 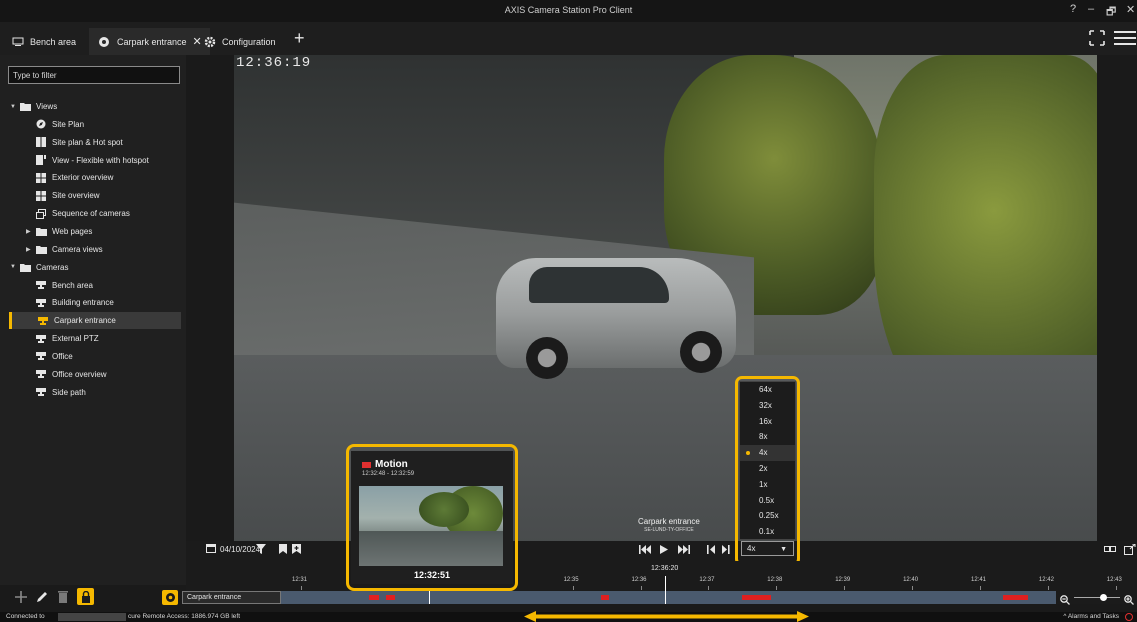 What do you see at coordinates (91, 214) in the screenshot?
I see `sidebar-item-label: Sequence of cameras` at bounding box center [91, 214].